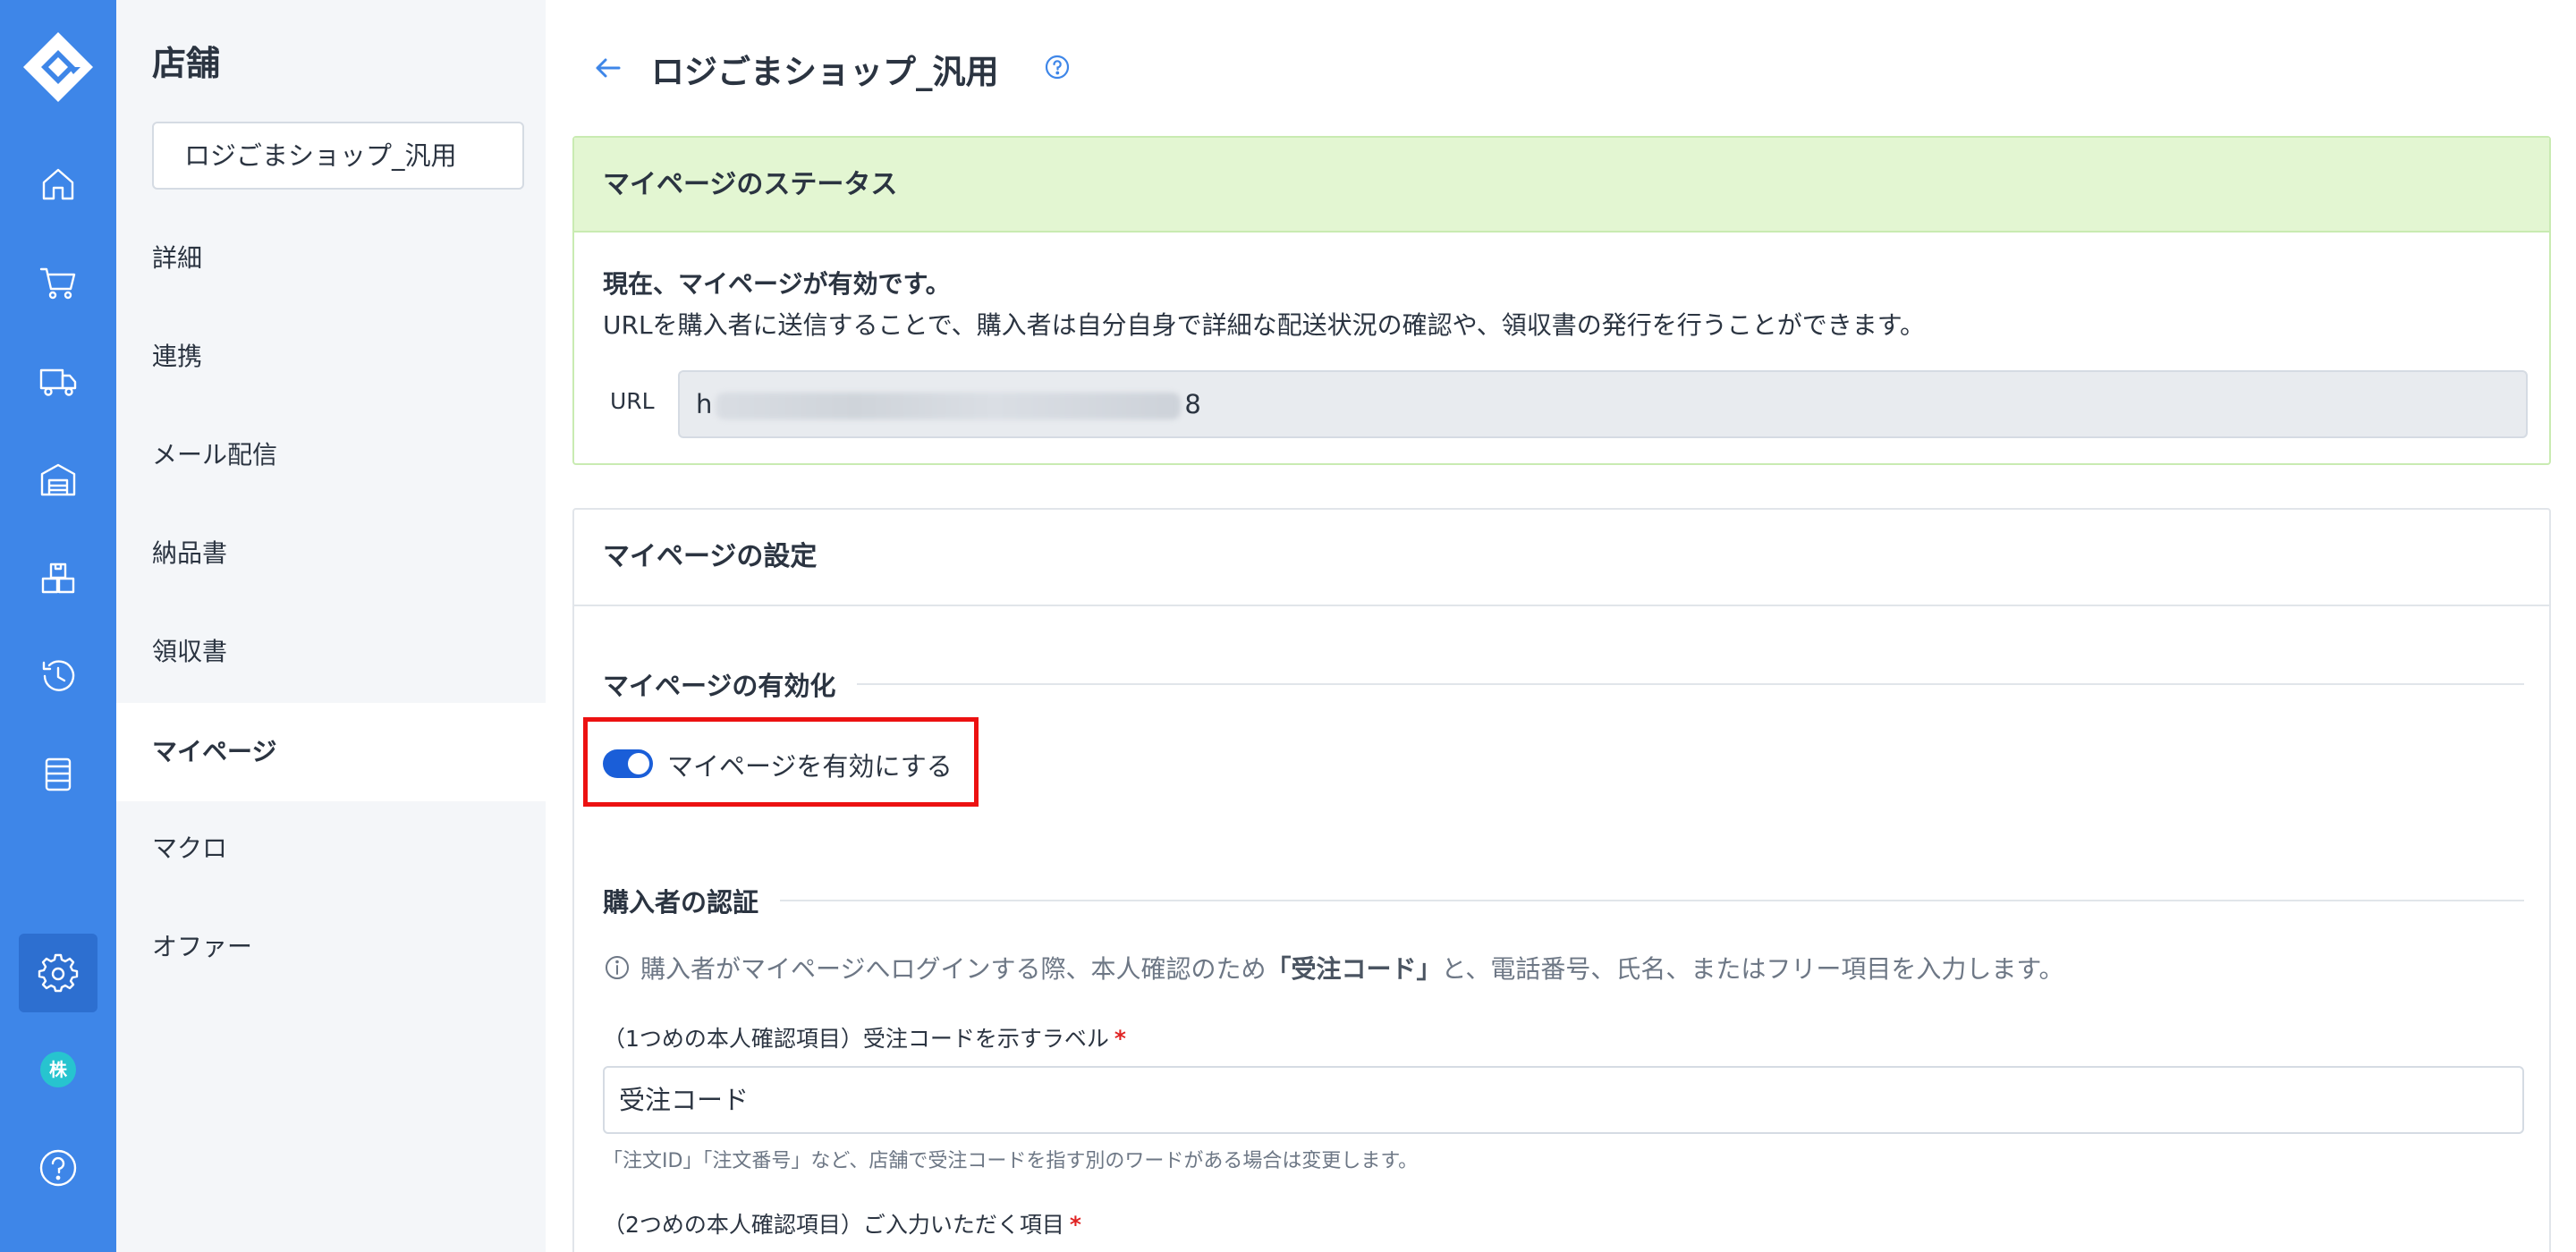 The image size is (2576, 1252). What do you see at coordinates (1603, 404) in the screenshot?
I see `mypage-url-field: h8` at bounding box center [1603, 404].